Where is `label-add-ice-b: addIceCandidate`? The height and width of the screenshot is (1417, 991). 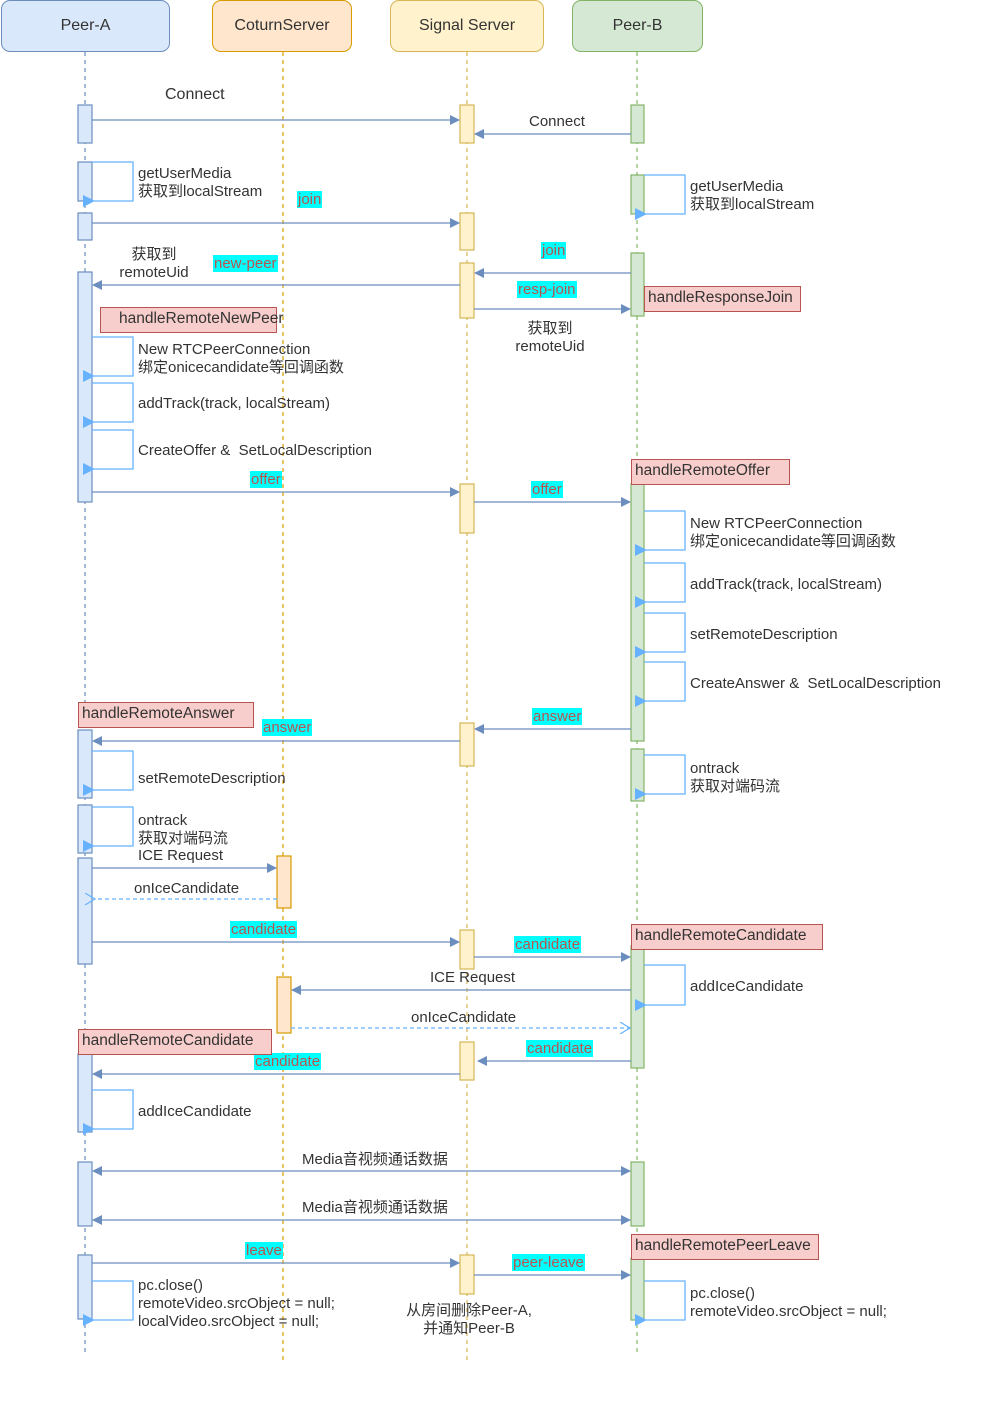
label-add-ice-b: addIceCandidate is located at coordinates (747, 986).